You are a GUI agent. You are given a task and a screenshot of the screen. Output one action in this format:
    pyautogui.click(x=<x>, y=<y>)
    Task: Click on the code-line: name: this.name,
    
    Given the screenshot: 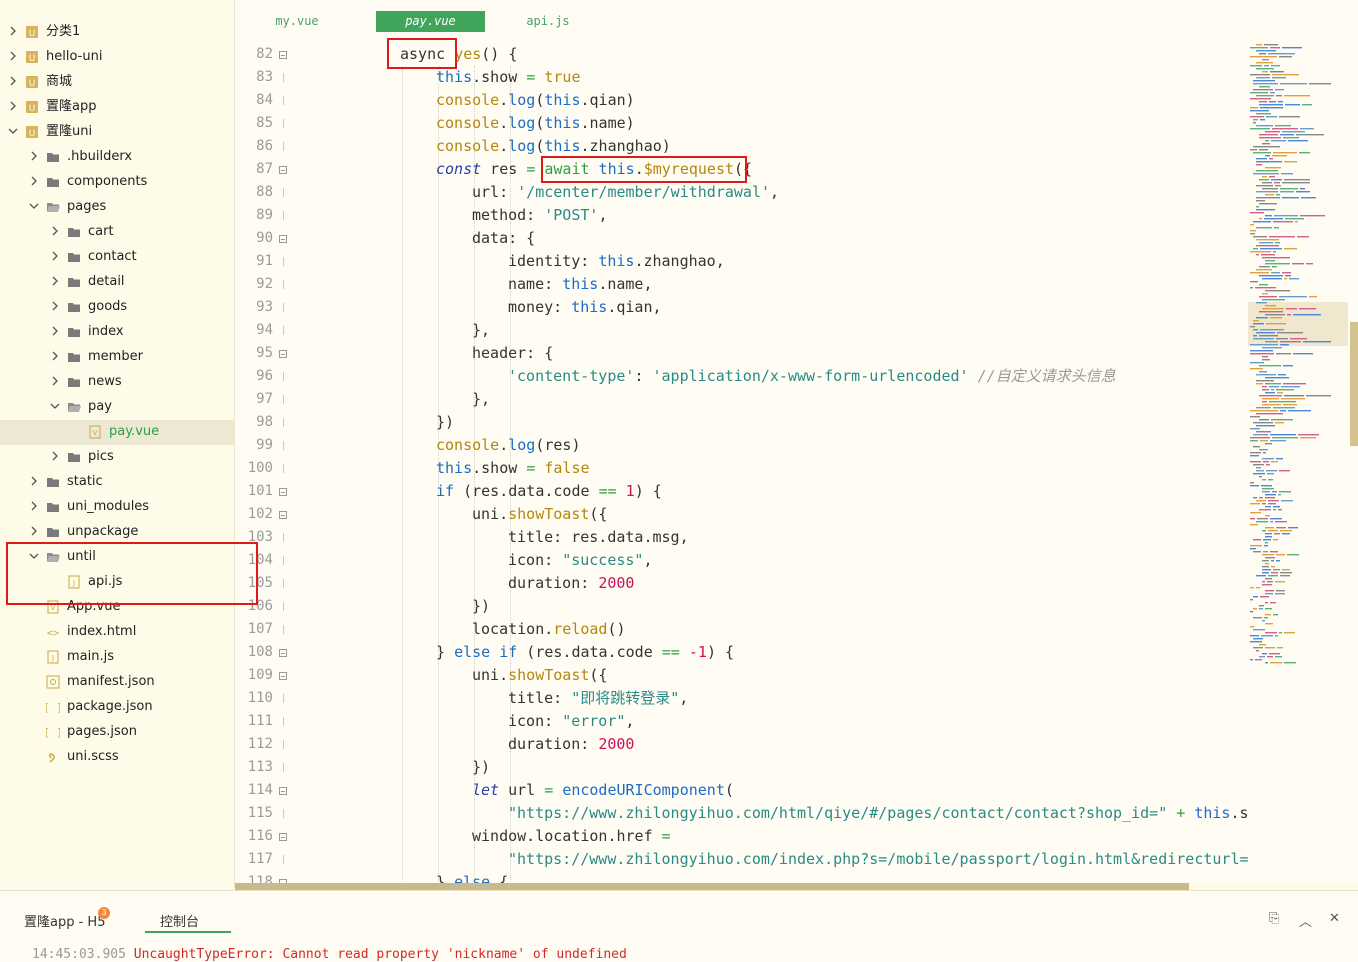 What is the action you would take?
    pyautogui.click(x=580, y=284)
    